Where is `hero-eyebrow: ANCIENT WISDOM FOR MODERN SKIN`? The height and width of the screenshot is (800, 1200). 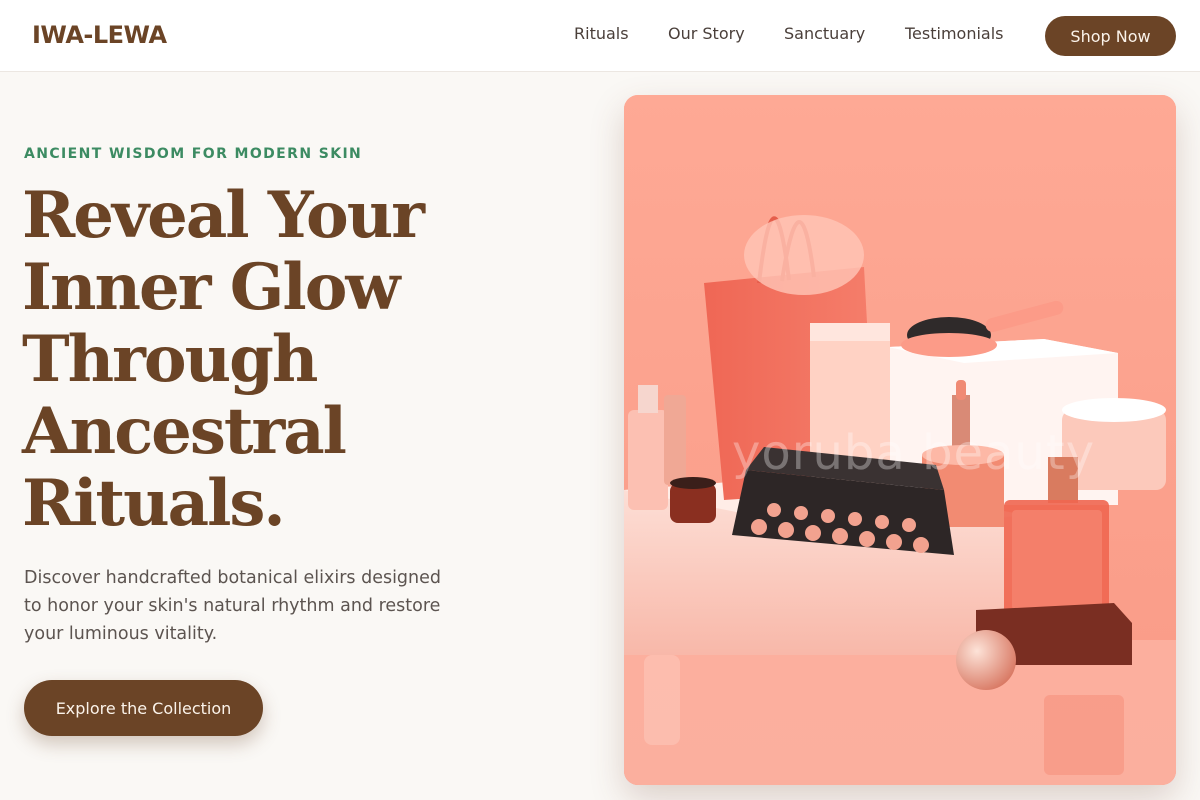 hero-eyebrow: ANCIENT WISDOM FOR MODERN SKIN is located at coordinates (193, 154).